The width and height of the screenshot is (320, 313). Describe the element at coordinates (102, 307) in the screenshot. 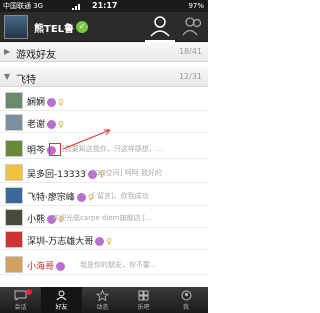

I see `tab-label: 动态` at that location.